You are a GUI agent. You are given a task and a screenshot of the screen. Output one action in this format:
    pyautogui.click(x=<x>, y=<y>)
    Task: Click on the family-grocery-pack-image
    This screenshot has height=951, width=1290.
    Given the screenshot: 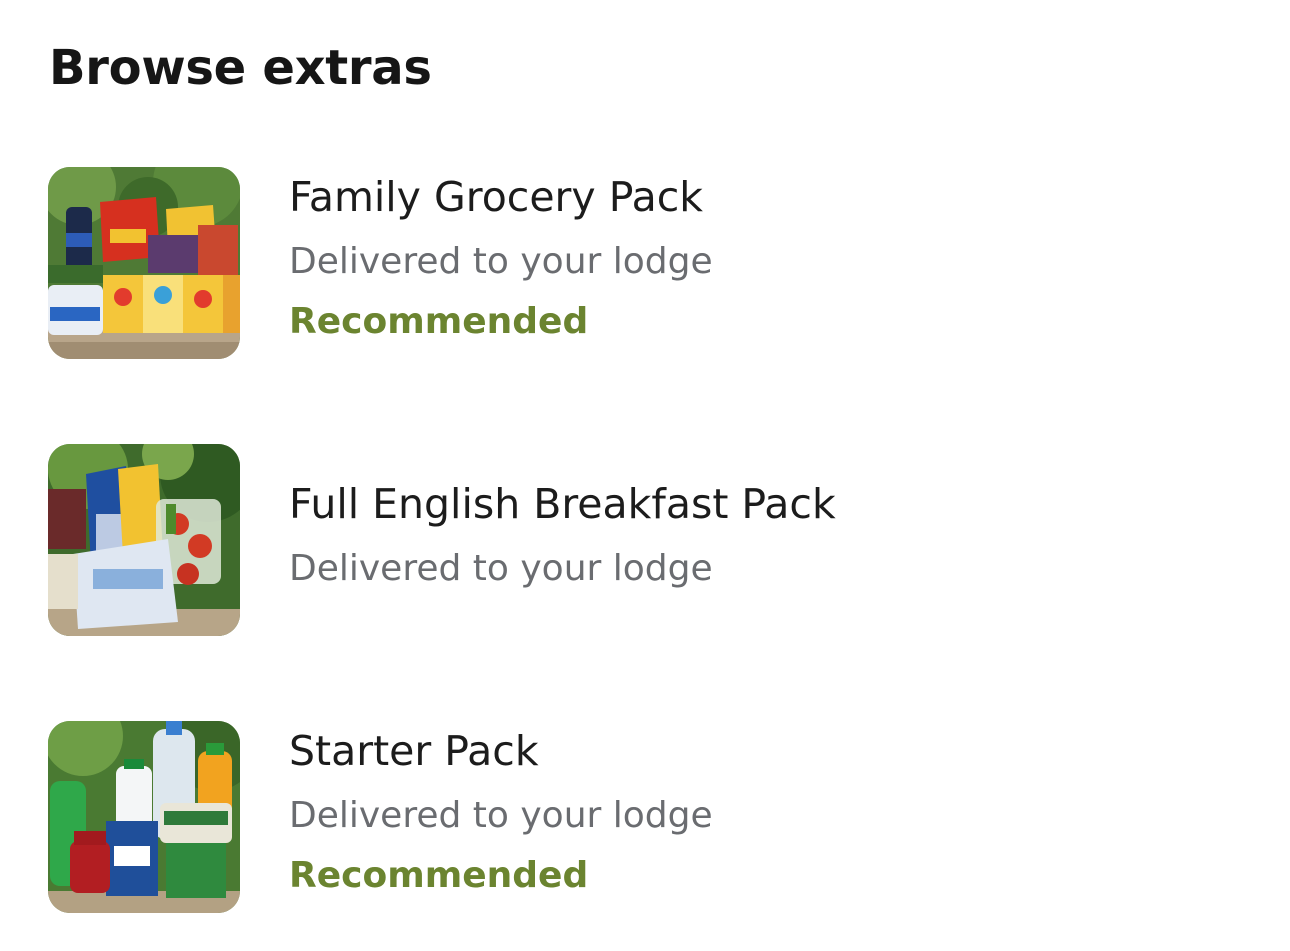 What is the action you would take?
    pyautogui.click(x=144, y=263)
    